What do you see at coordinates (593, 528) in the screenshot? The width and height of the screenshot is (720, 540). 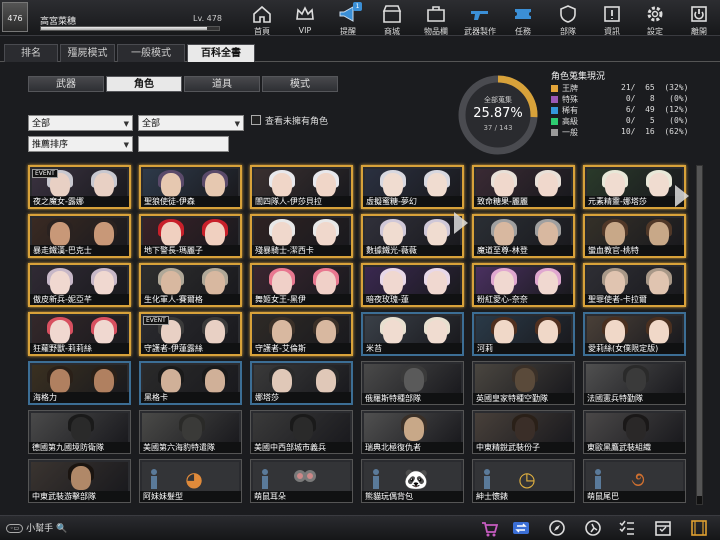 I see `runner-icon` at bounding box center [593, 528].